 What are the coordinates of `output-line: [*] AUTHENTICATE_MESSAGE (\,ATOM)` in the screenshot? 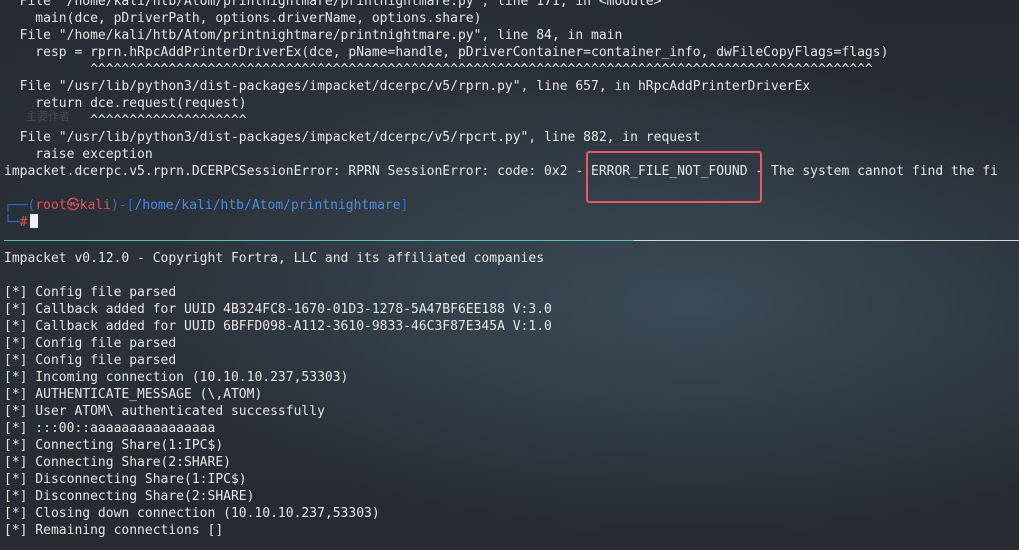 It's located at (133, 394).